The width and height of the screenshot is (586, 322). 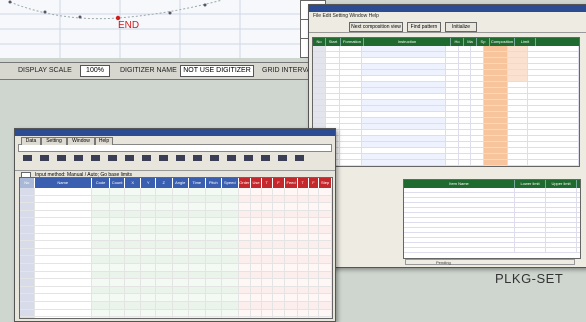 What do you see at coordinates (63, 183) in the screenshot?
I see `column-header: Name` at bounding box center [63, 183].